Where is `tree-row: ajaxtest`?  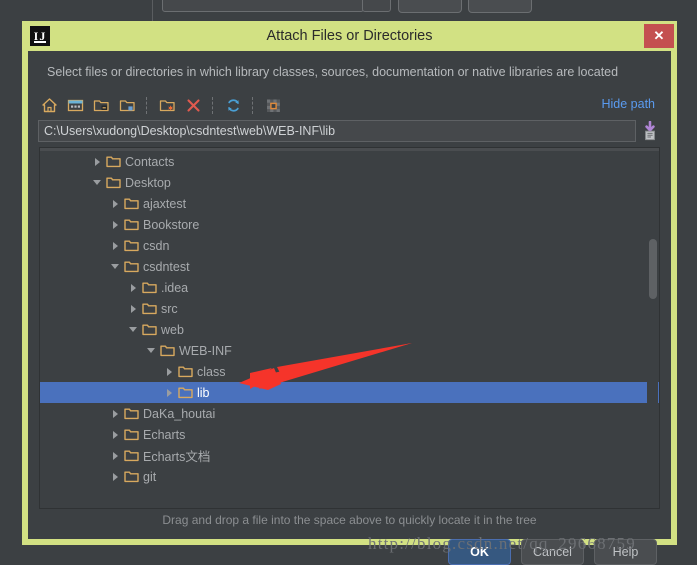
tree-row: ajaxtest is located at coordinates (349, 203).